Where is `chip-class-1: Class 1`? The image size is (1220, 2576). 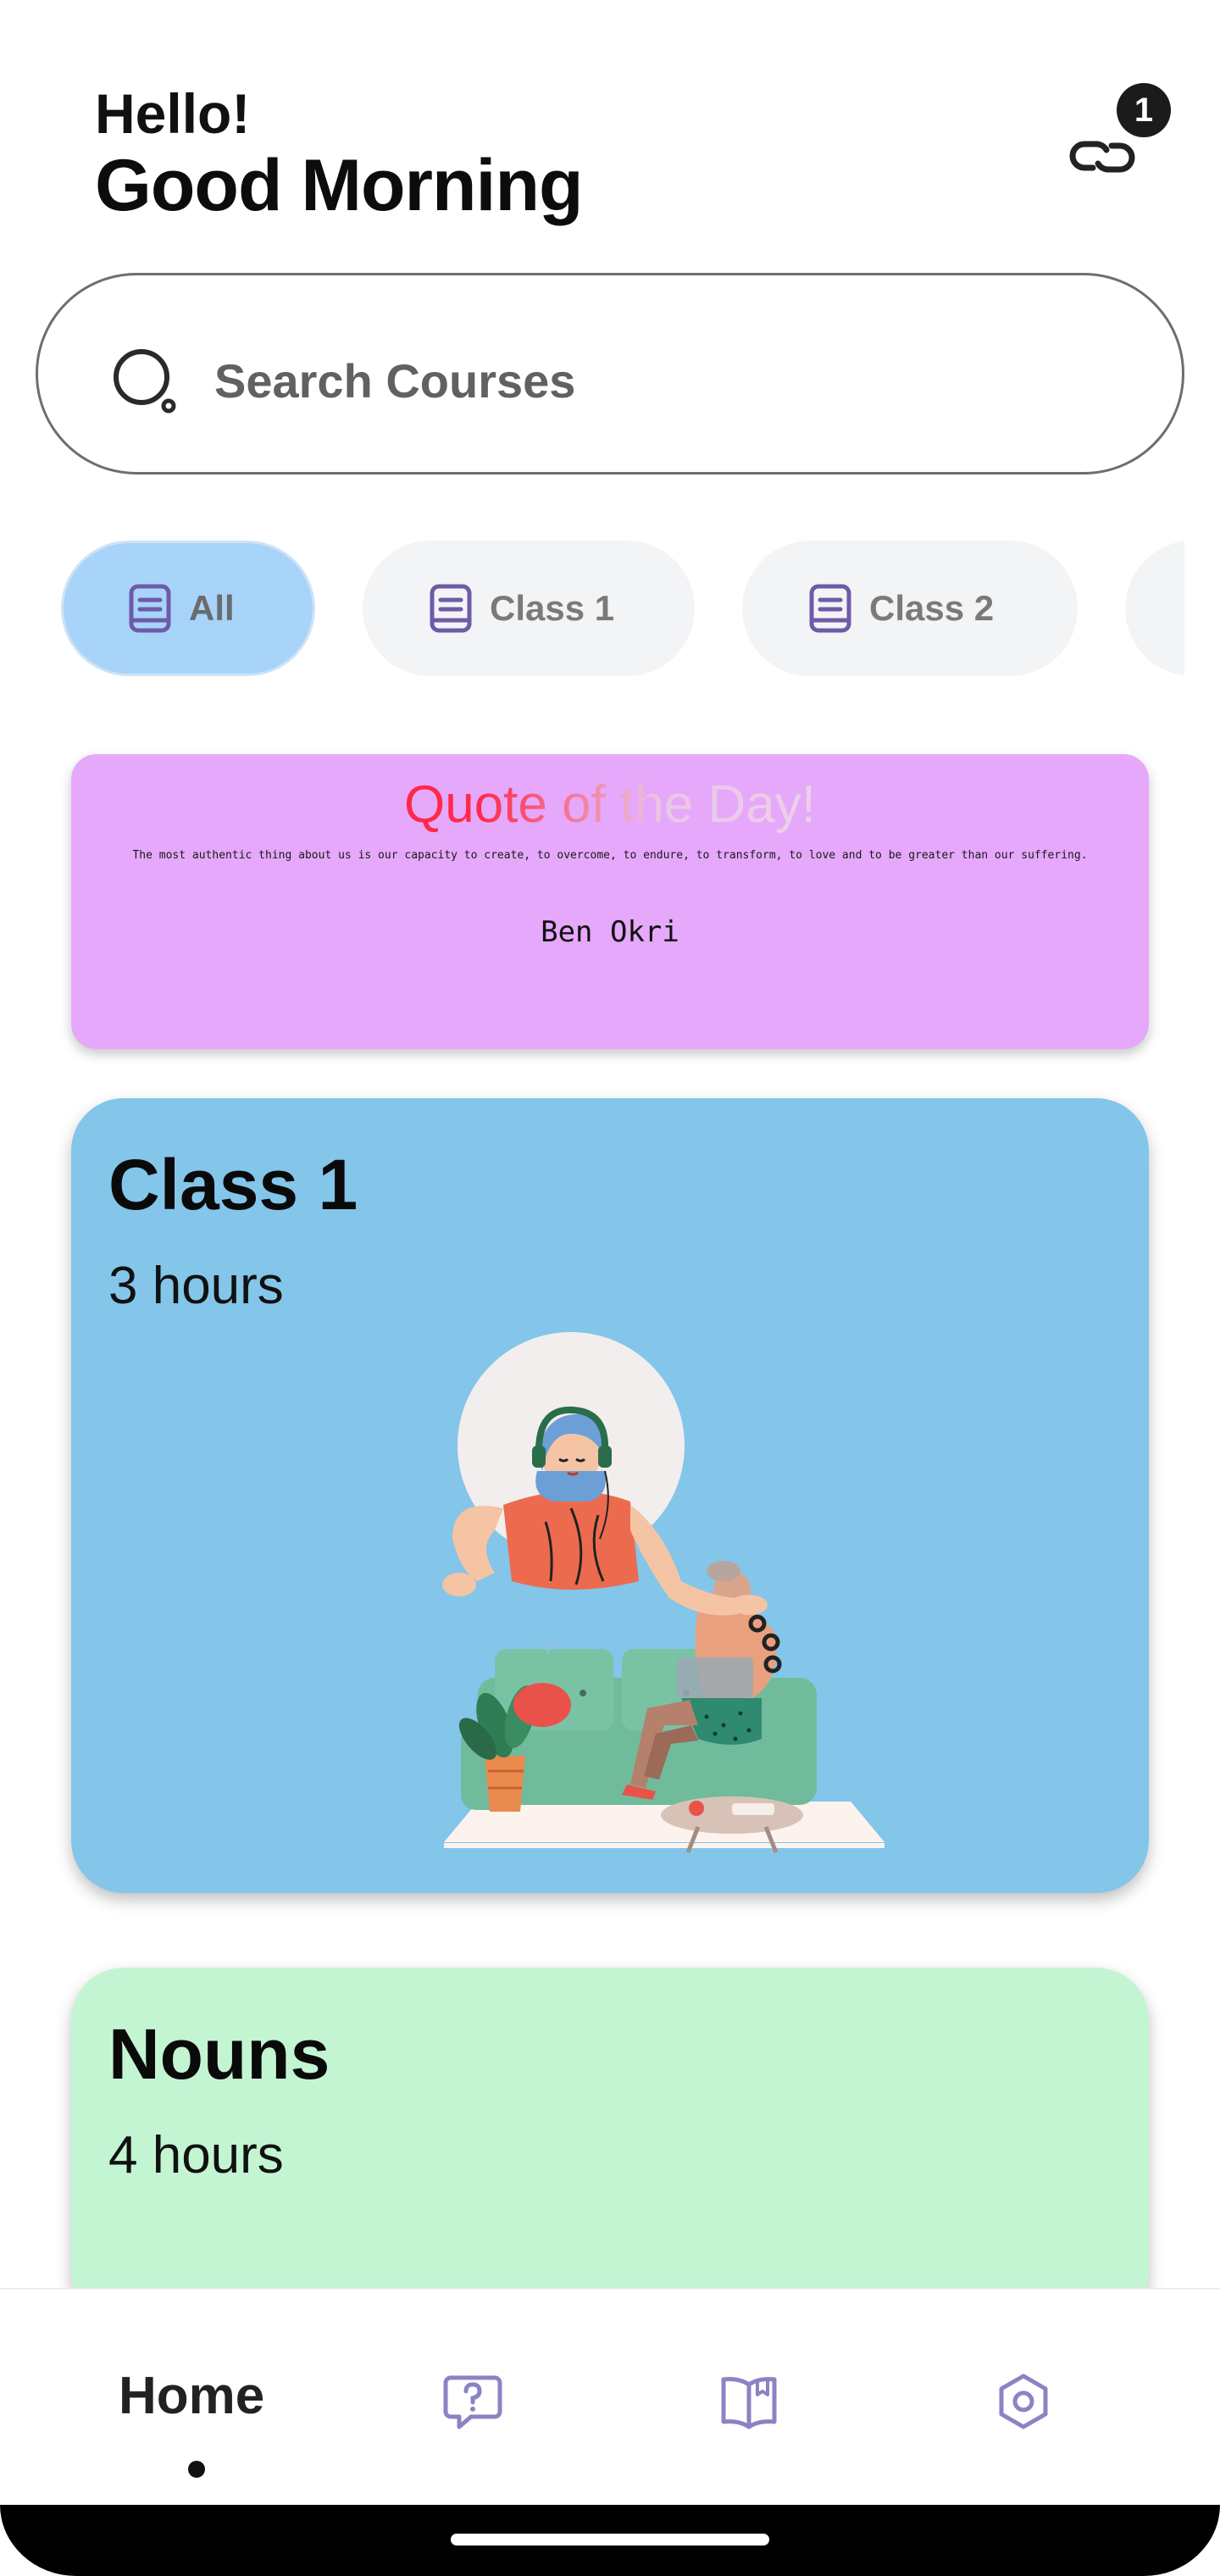 chip-class-1: Class 1 is located at coordinates (529, 608).